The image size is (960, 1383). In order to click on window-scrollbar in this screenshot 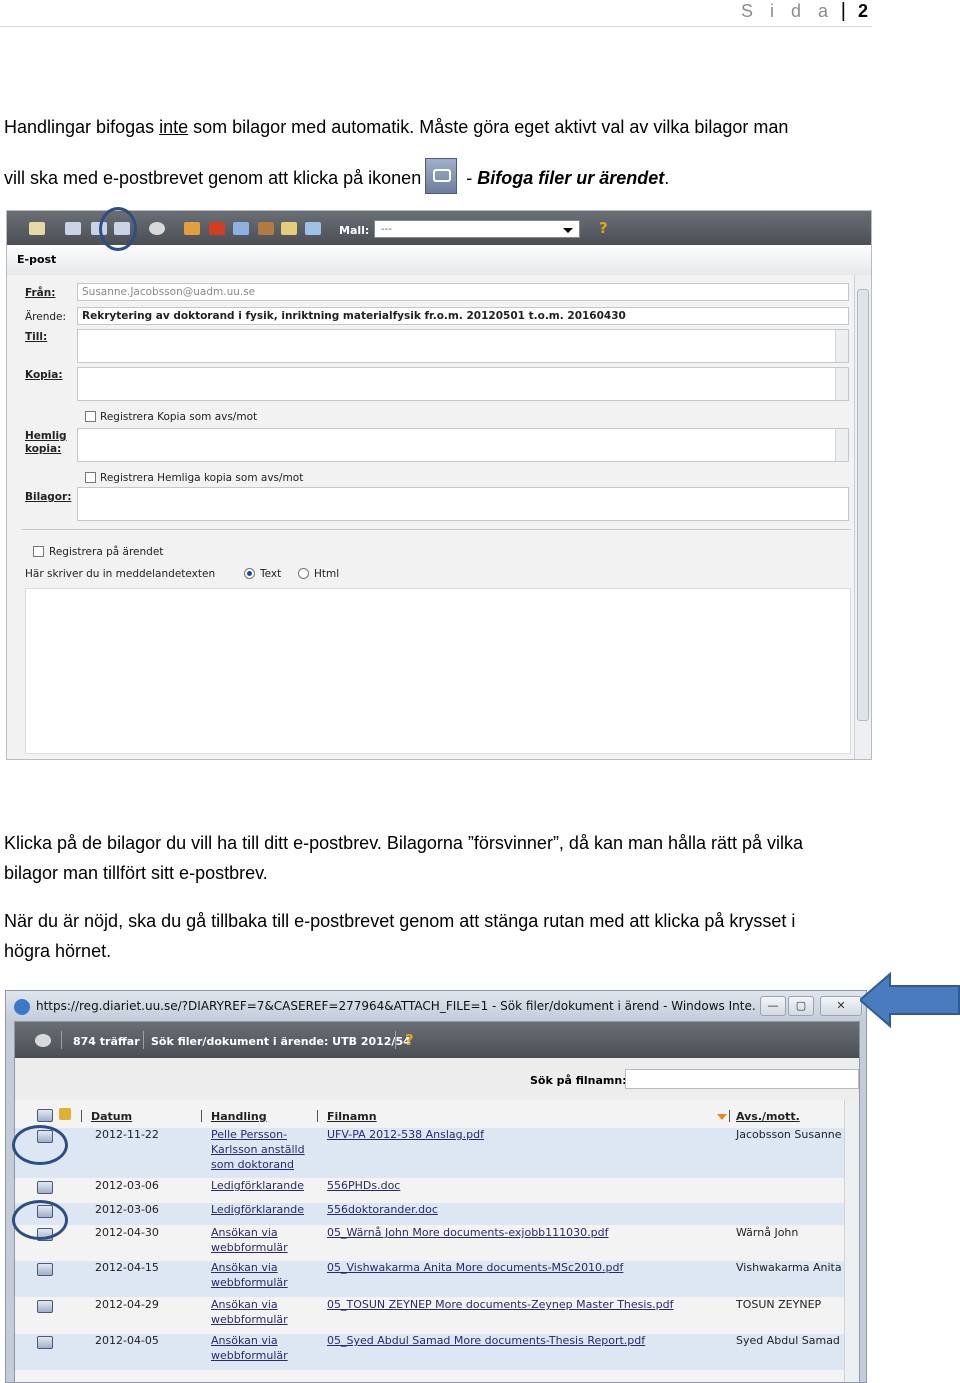, I will do `click(862, 517)`.